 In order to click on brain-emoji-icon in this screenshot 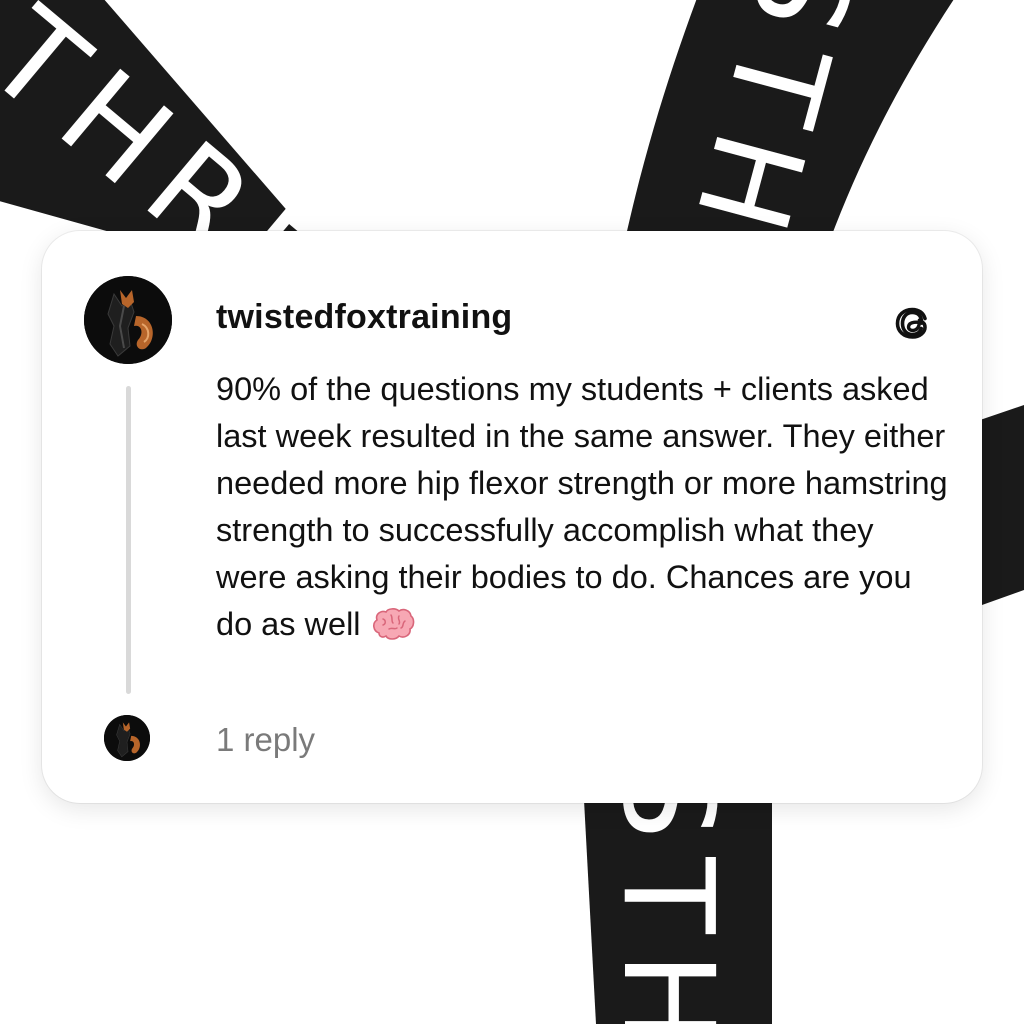, I will do `click(393, 624)`.